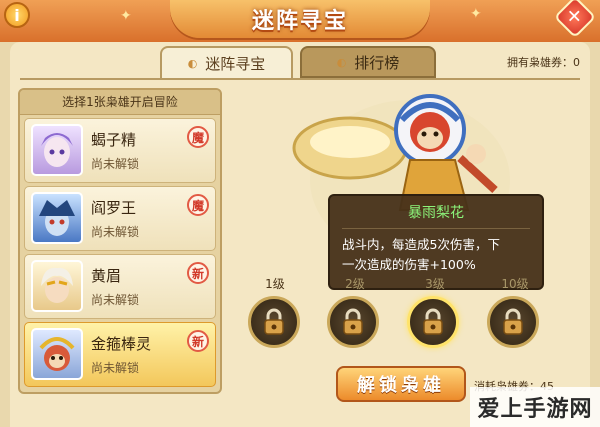  What do you see at coordinates (401, 384) in the screenshot?
I see `unlock-hero-button: 解锁枭雄` at bounding box center [401, 384].